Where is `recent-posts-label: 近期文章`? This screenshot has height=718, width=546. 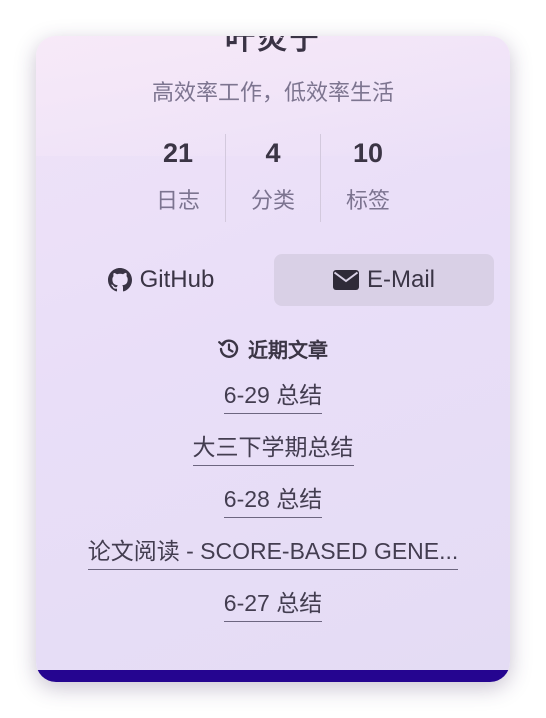 recent-posts-label: 近期文章 is located at coordinates (288, 351).